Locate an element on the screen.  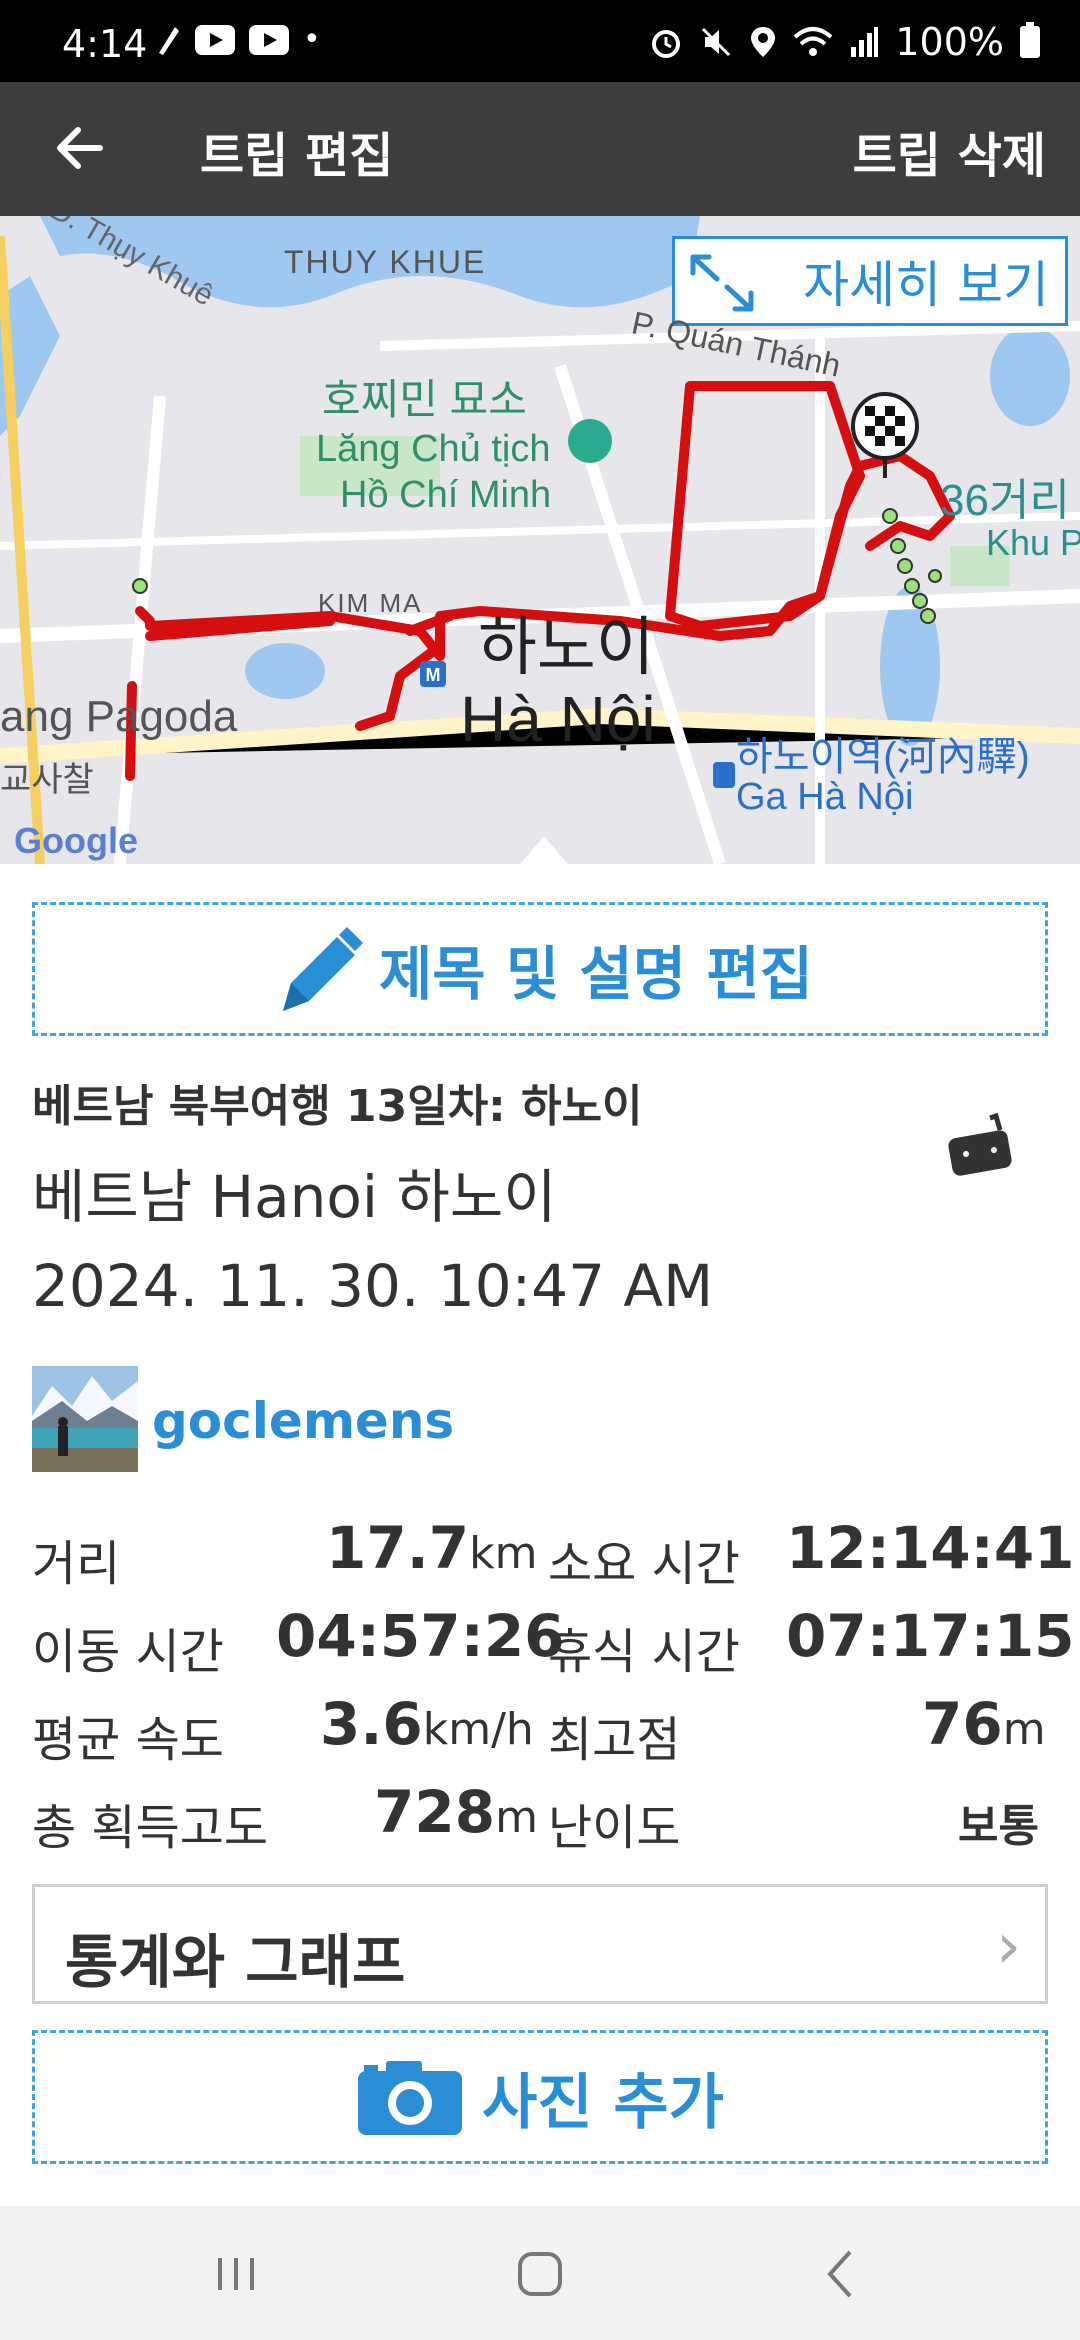
map-label-hanoi-vi: Hà Nội is located at coordinates (558, 719).